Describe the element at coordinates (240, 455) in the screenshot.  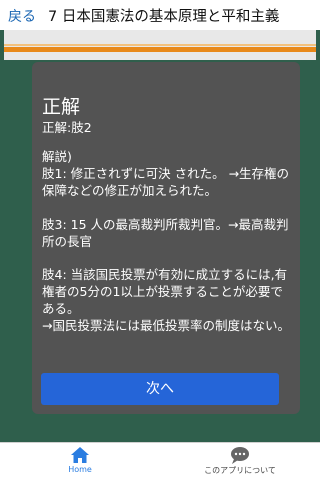
I see `speech-bubble-icon` at that location.